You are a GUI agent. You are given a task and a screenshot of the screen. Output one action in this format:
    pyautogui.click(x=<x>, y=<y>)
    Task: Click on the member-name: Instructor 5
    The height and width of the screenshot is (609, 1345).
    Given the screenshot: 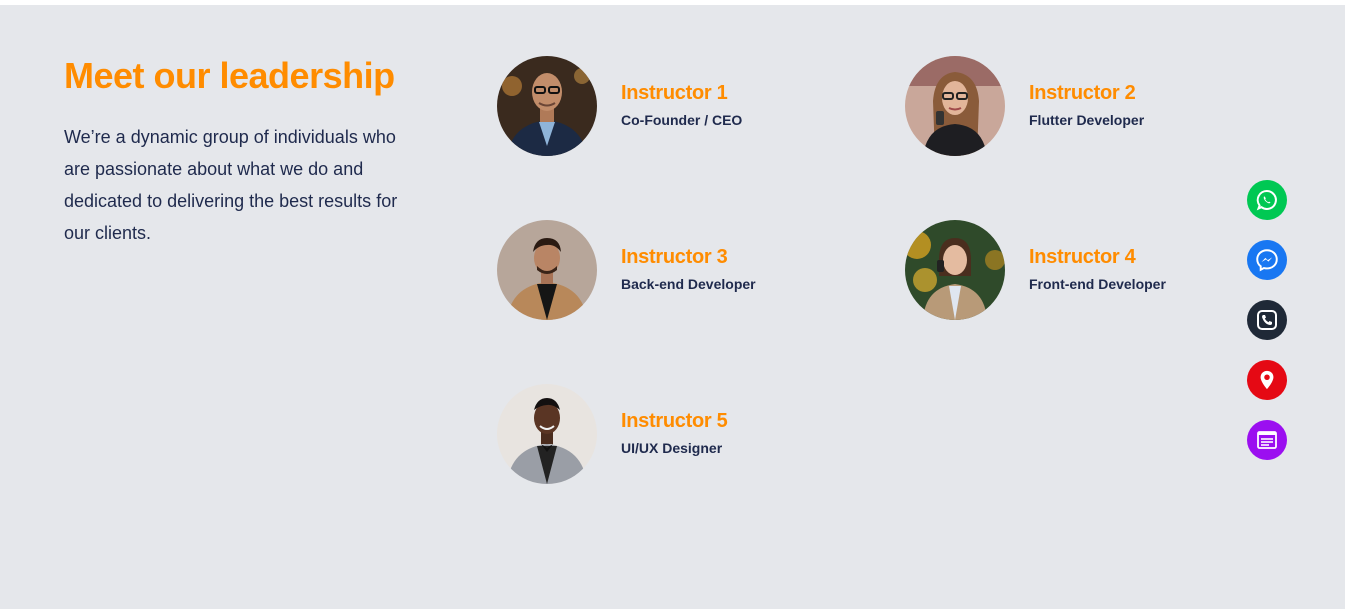 What is the action you would take?
    pyautogui.click(x=674, y=421)
    